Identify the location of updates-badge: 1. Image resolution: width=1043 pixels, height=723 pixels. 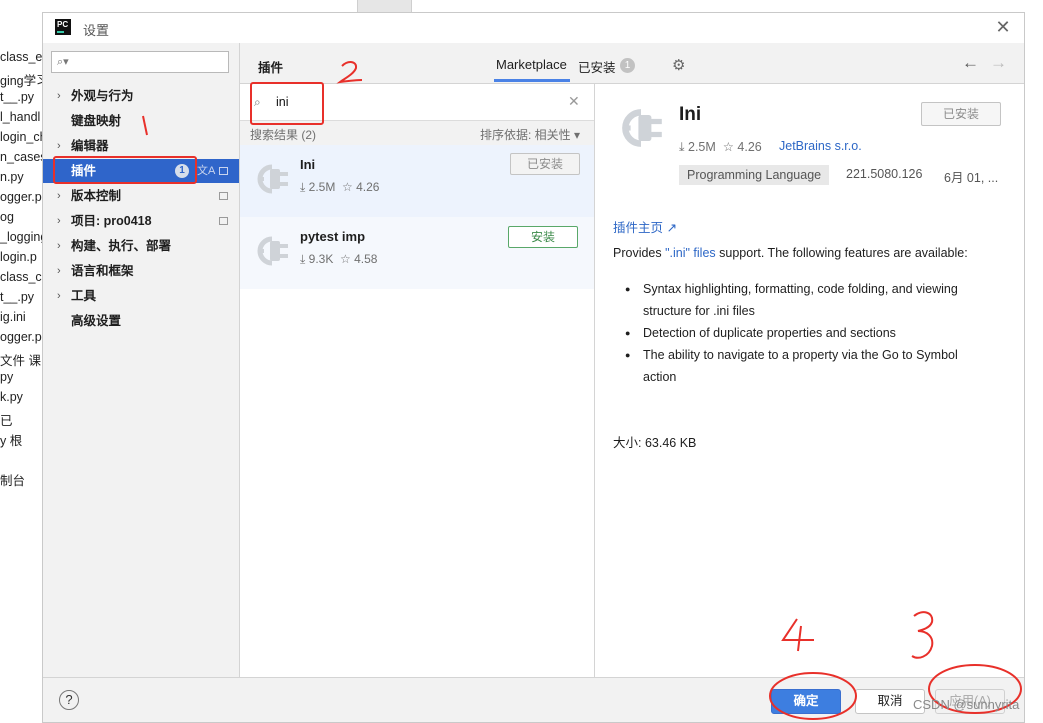
(182, 171).